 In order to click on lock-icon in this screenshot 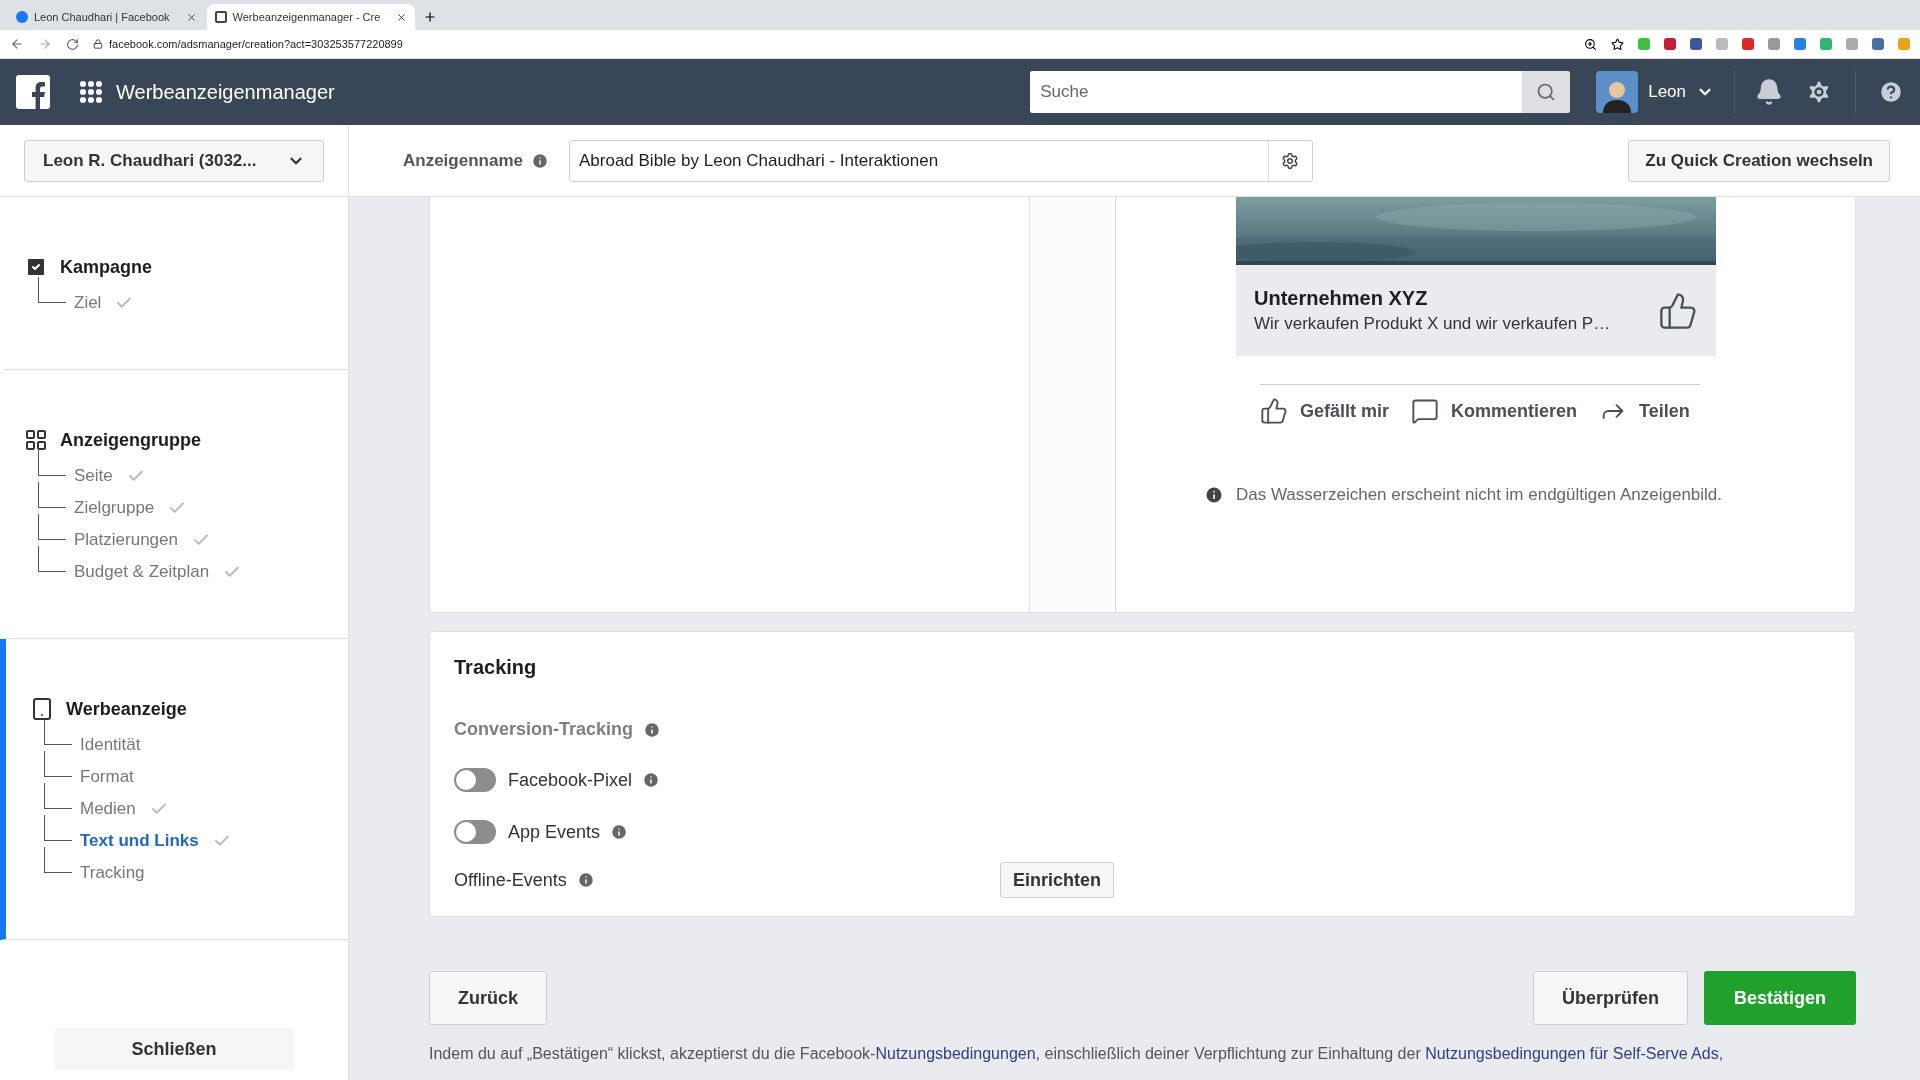, I will do `click(98, 44)`.